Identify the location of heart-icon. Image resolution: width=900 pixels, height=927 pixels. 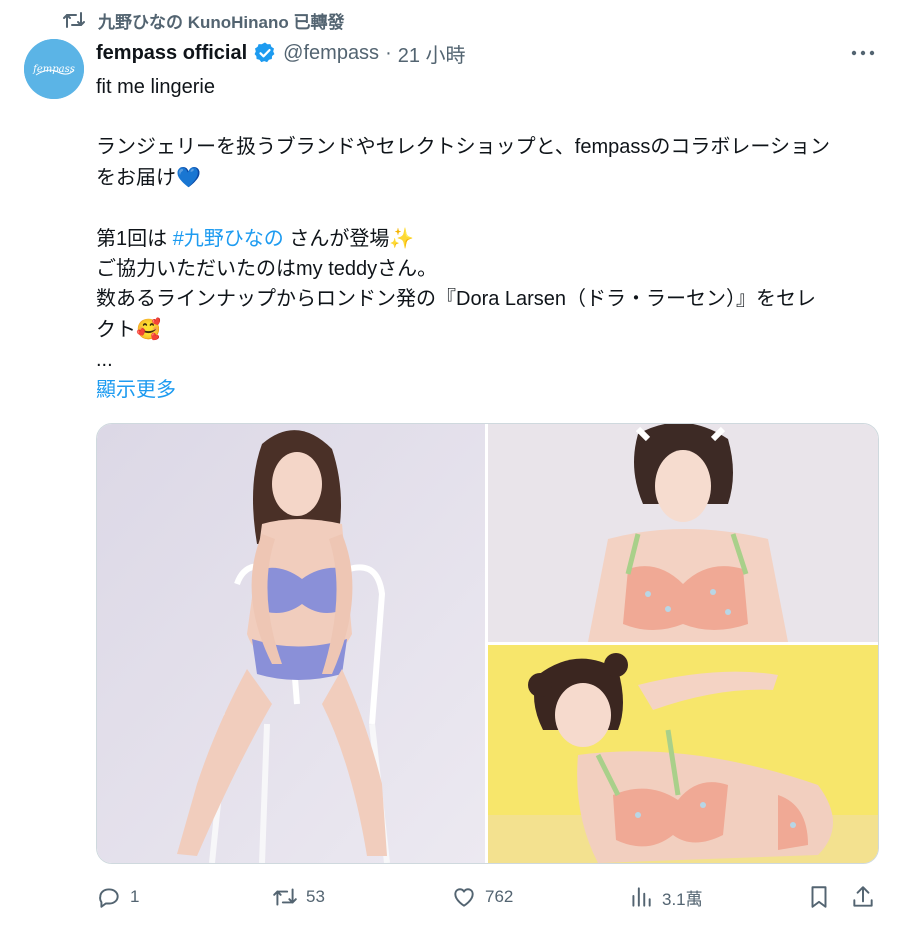
(464, 897).